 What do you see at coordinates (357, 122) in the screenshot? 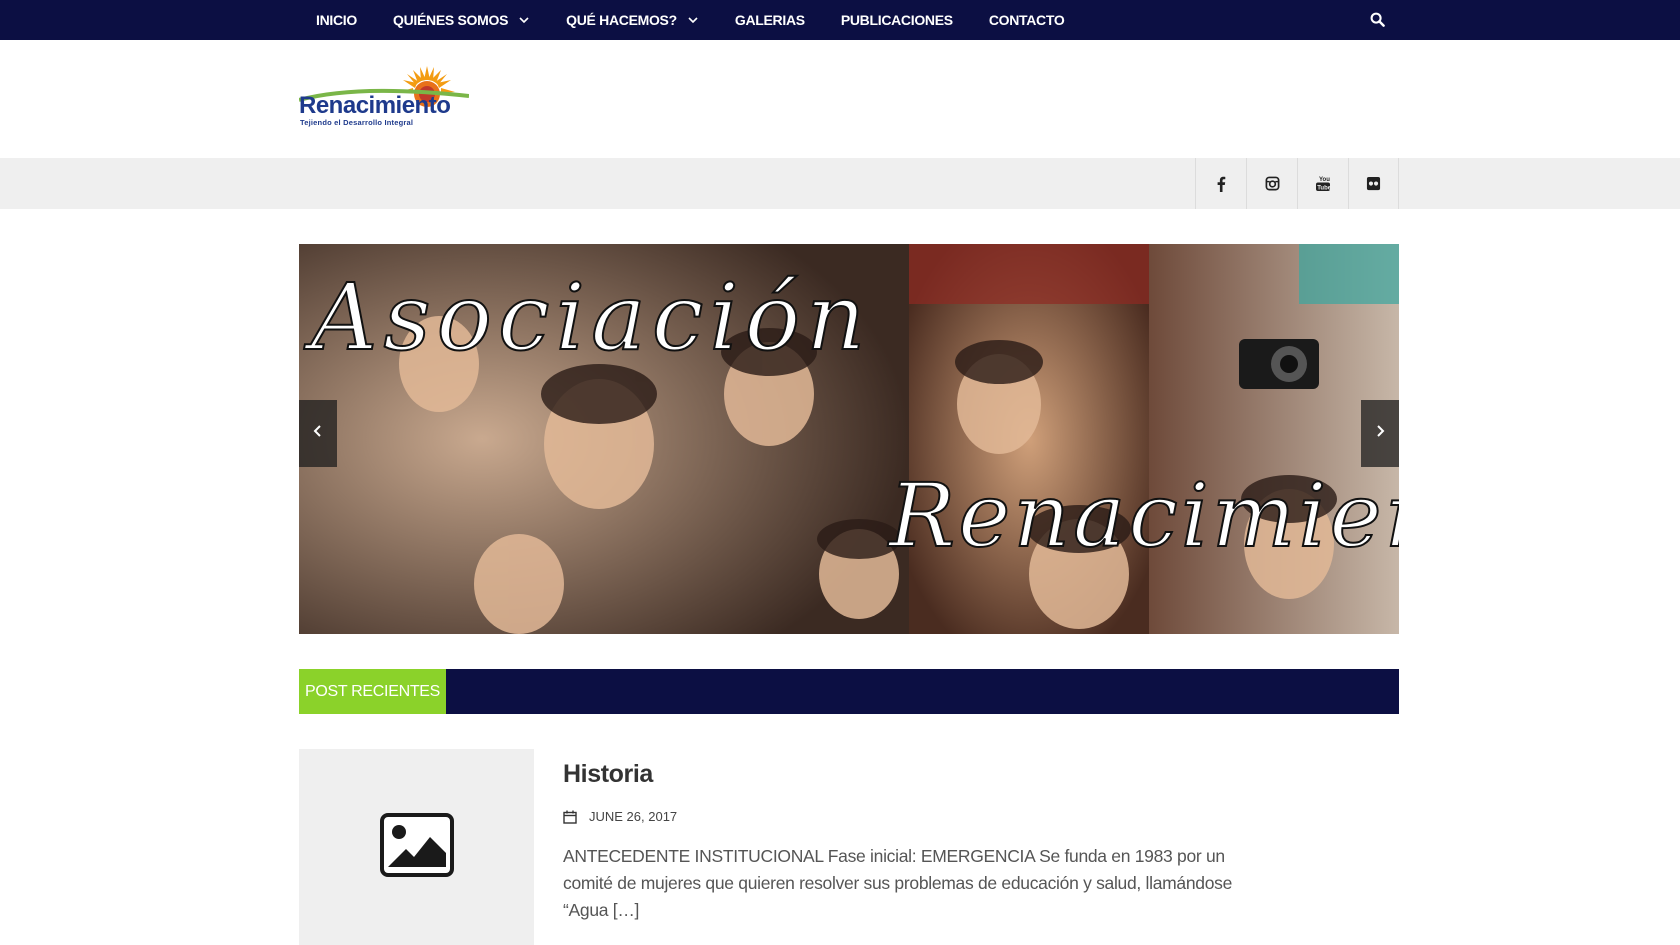
I see `logo-subtitle: Tejiendo el Desarrollo Integral` at bounding box center [357, 122].